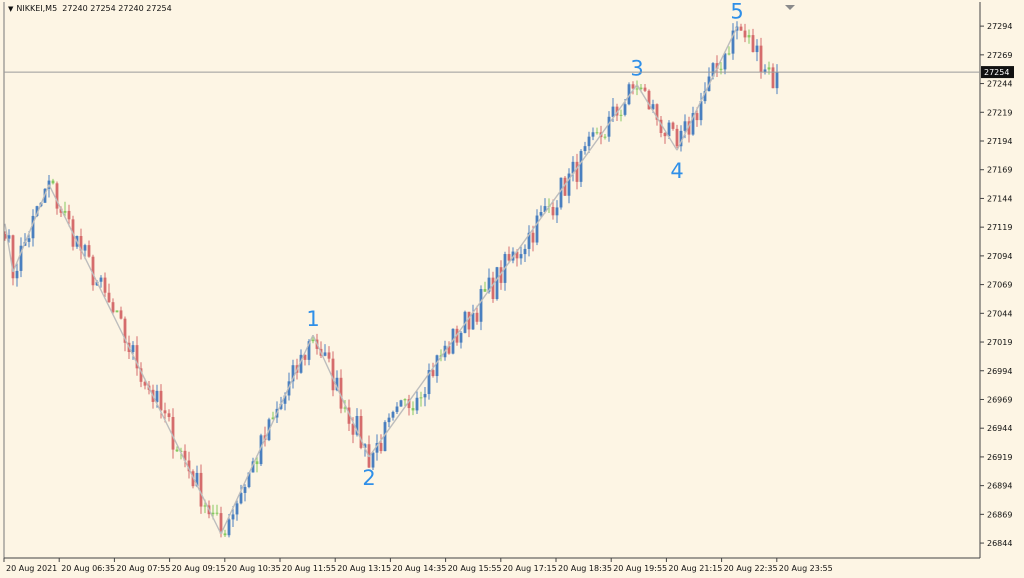 The width and height of the screenshot is (1024, 578). What do you see at coordinates (31, 568) in the screenshot?
I see `time-tick-label: 20 Aug 2021` at bounding box center [31, 568].